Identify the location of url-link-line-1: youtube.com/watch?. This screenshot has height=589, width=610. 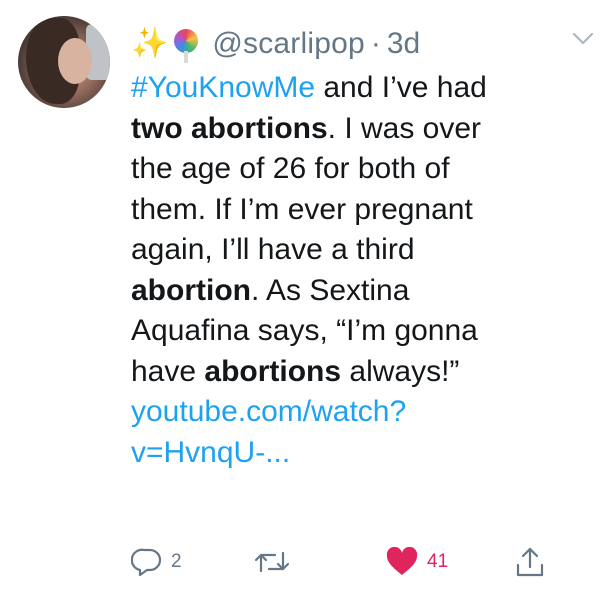
(366, 412).